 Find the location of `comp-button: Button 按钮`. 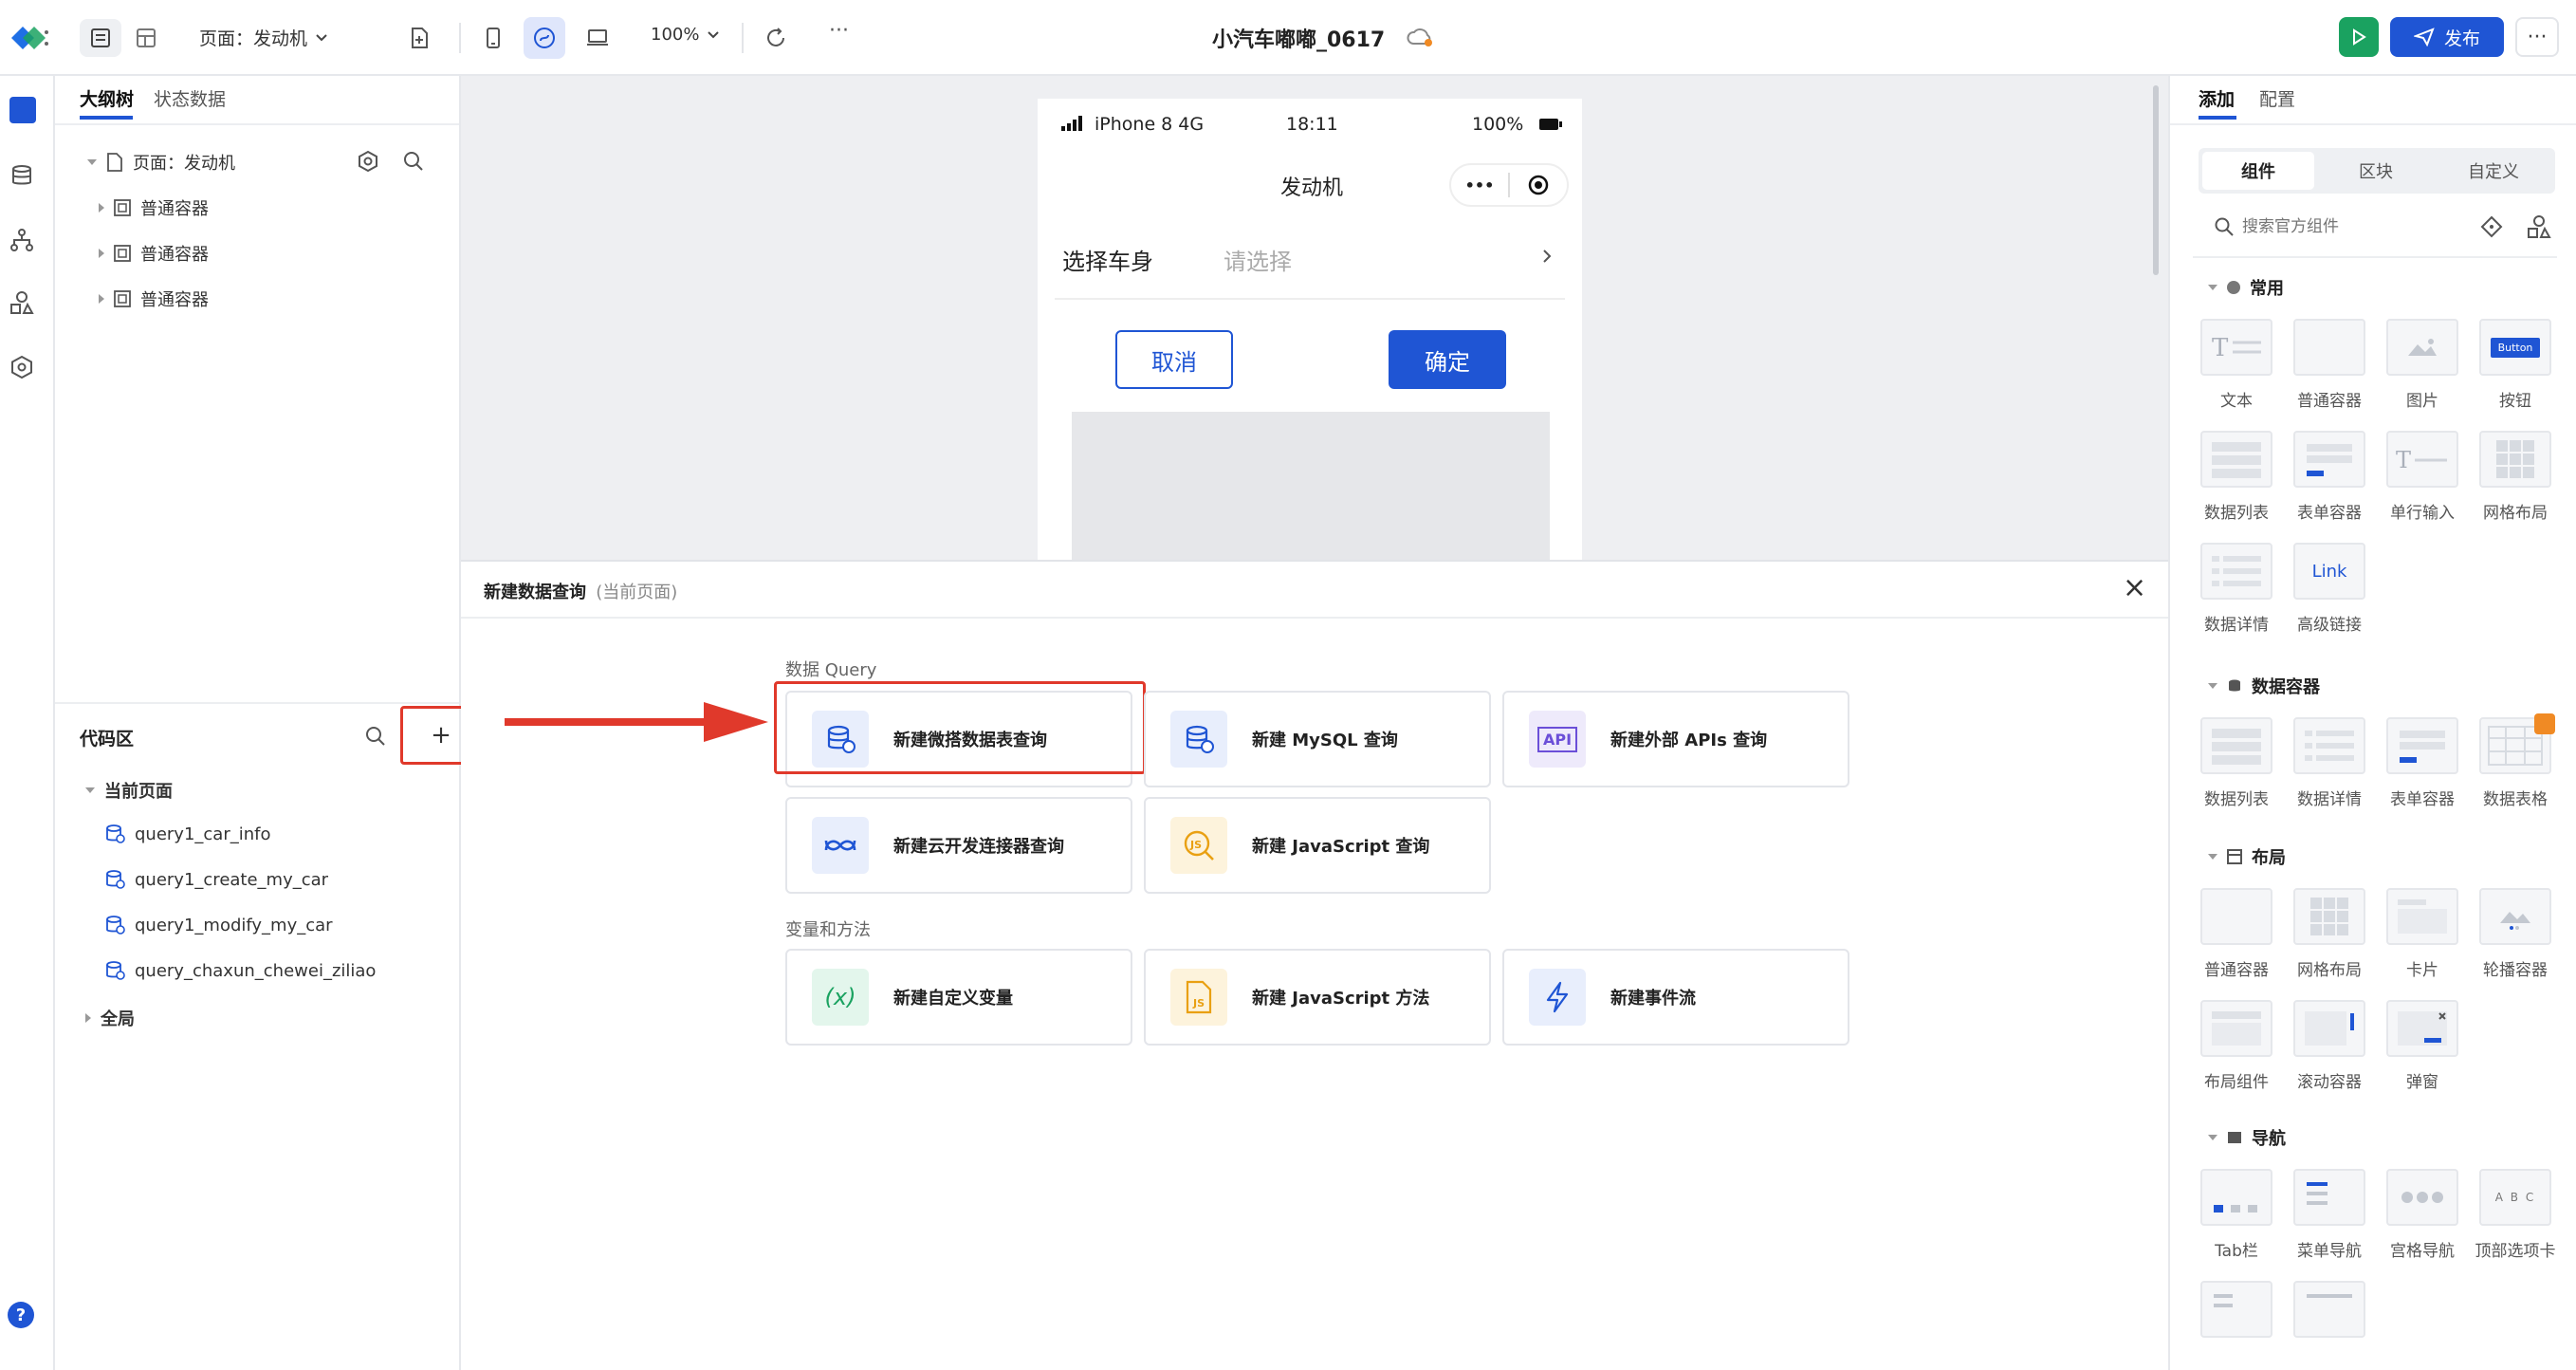

comp-button: Button 按钮 is located at coordinates (2515, 365).